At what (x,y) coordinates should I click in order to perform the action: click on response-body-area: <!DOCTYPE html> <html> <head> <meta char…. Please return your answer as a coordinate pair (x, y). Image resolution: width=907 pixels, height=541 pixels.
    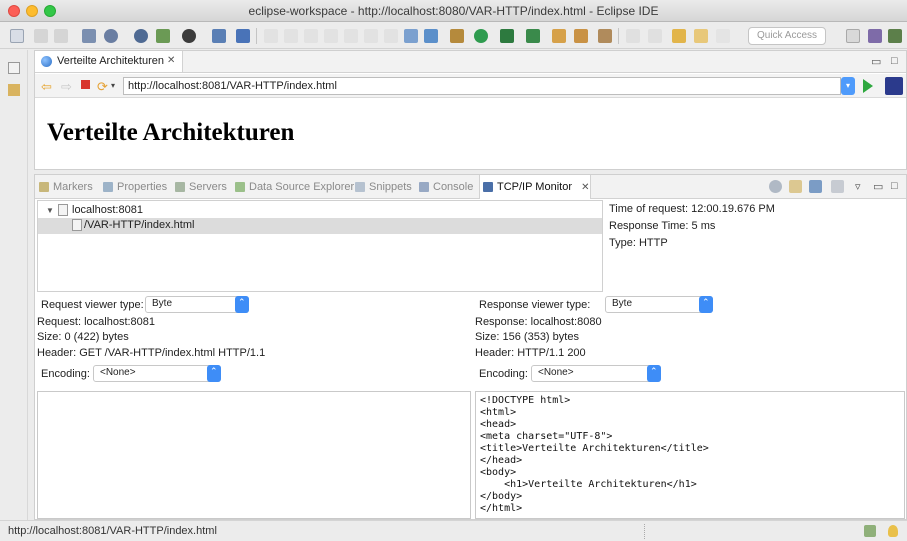
    Looking at the image, I should click on (690, 455).